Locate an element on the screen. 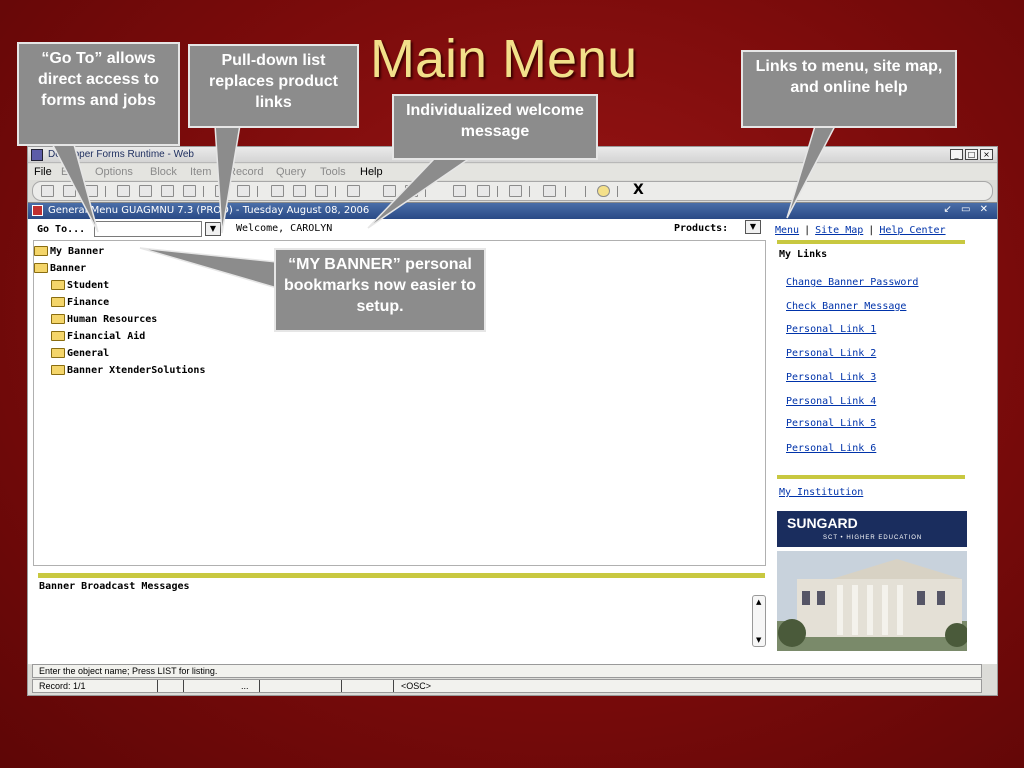 The image size is (1024, 768). site-map-link: Site Map is located at coordinates (839, 230).